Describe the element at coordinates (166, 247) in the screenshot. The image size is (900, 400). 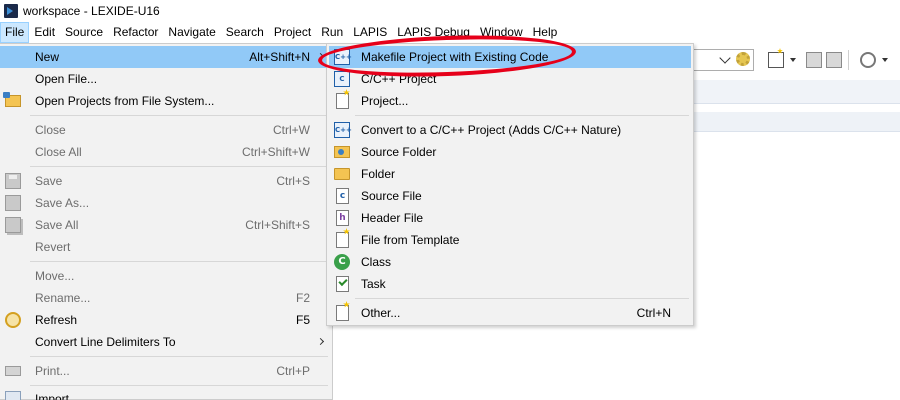
I see `file-menu-revert: Revert` at that location.